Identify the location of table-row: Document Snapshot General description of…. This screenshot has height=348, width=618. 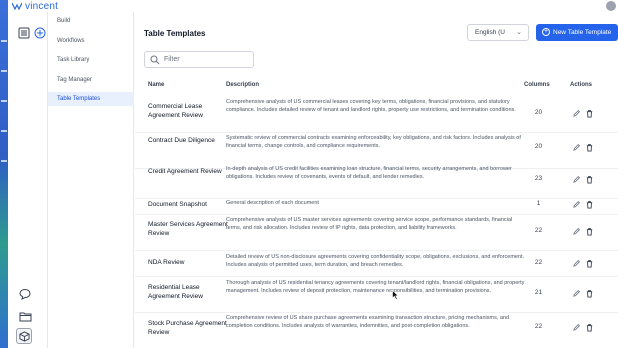
(376, 204).